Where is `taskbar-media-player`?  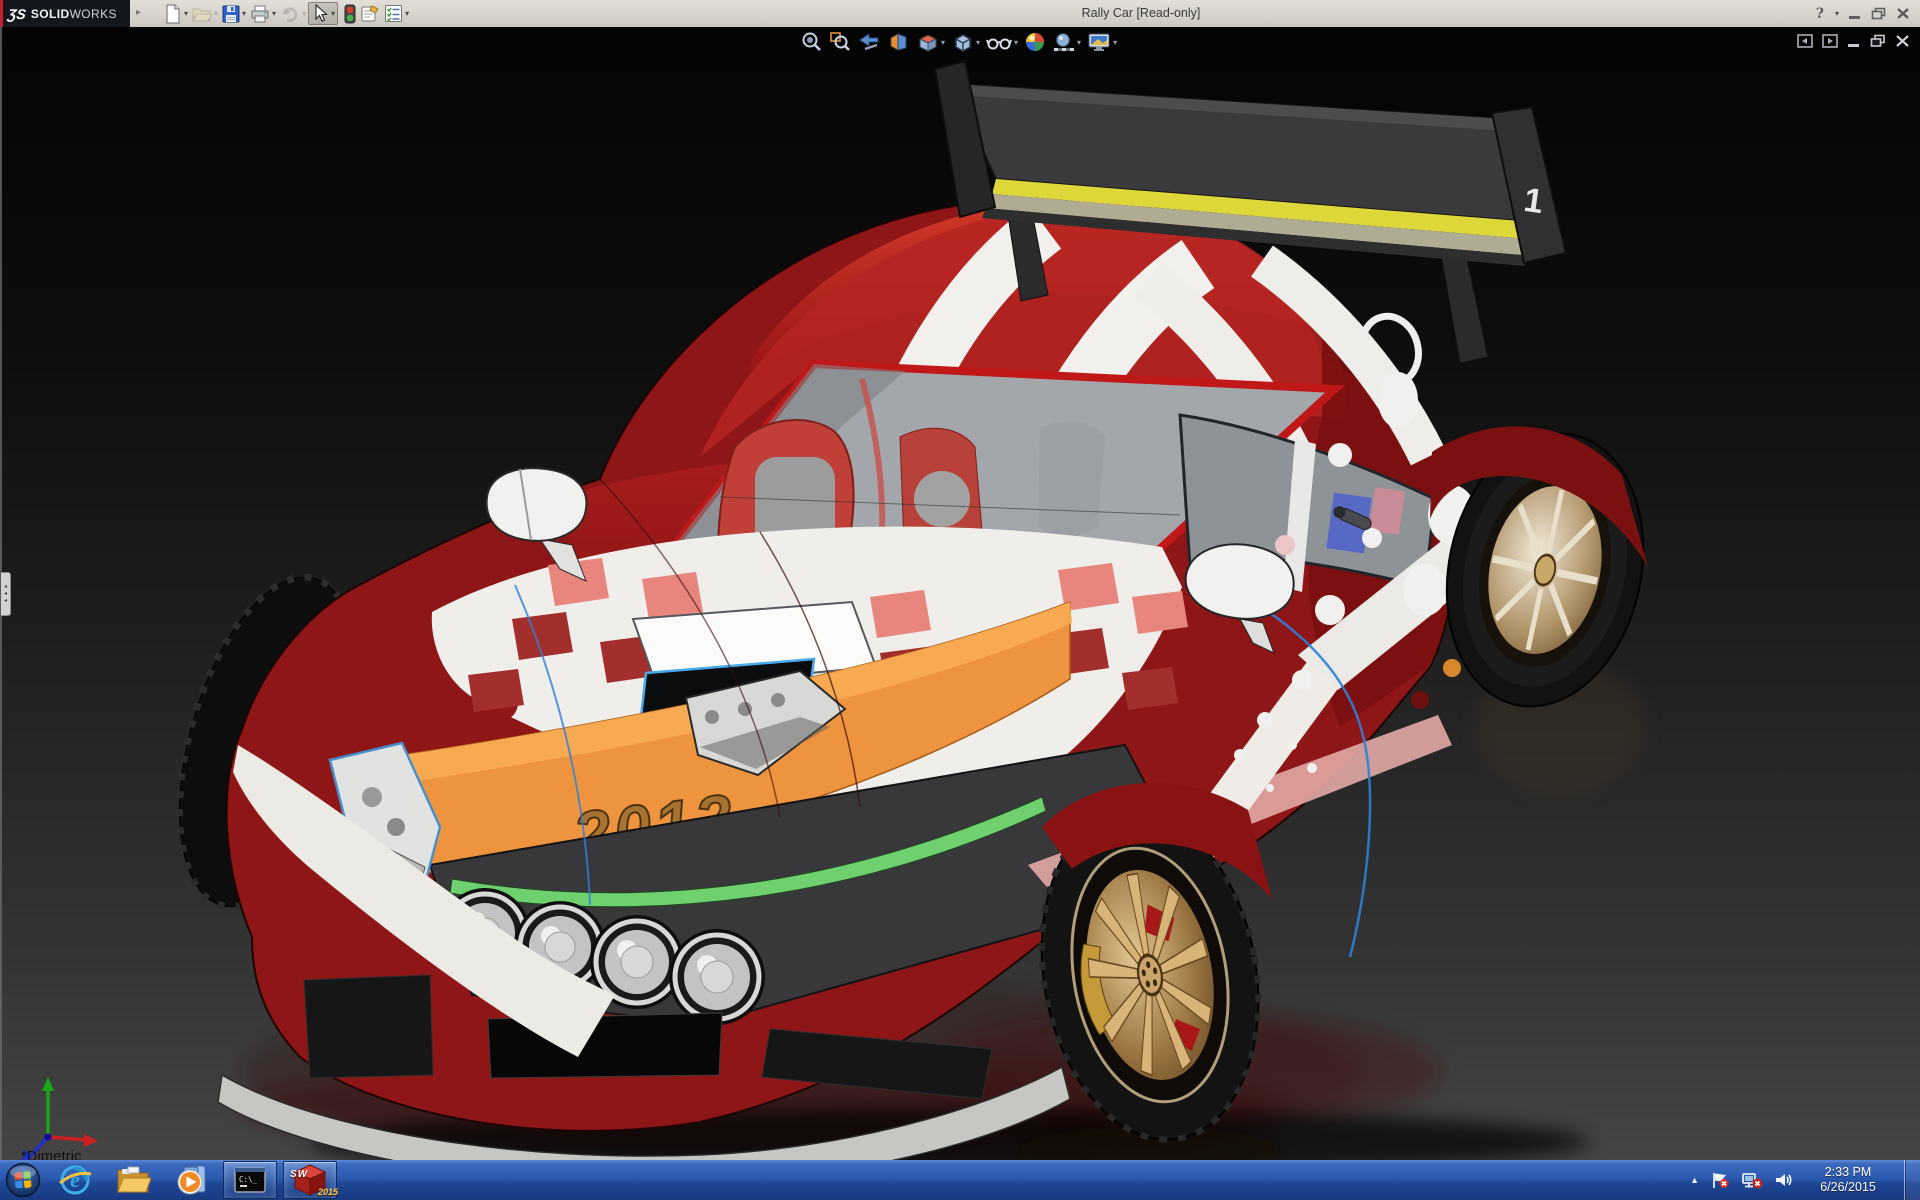
taskbar-media-player is located at coordinates (191, 1180).